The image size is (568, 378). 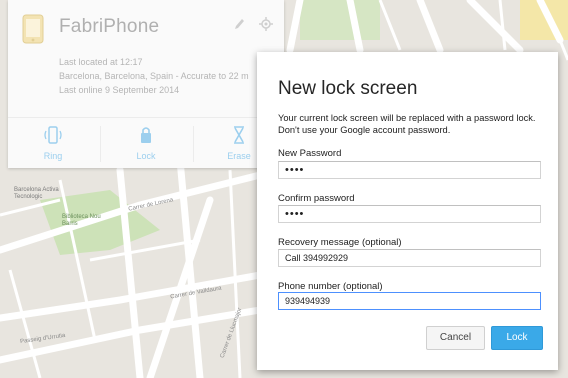 I want to click on ring-phone-icon, so click(x=53, y=135).